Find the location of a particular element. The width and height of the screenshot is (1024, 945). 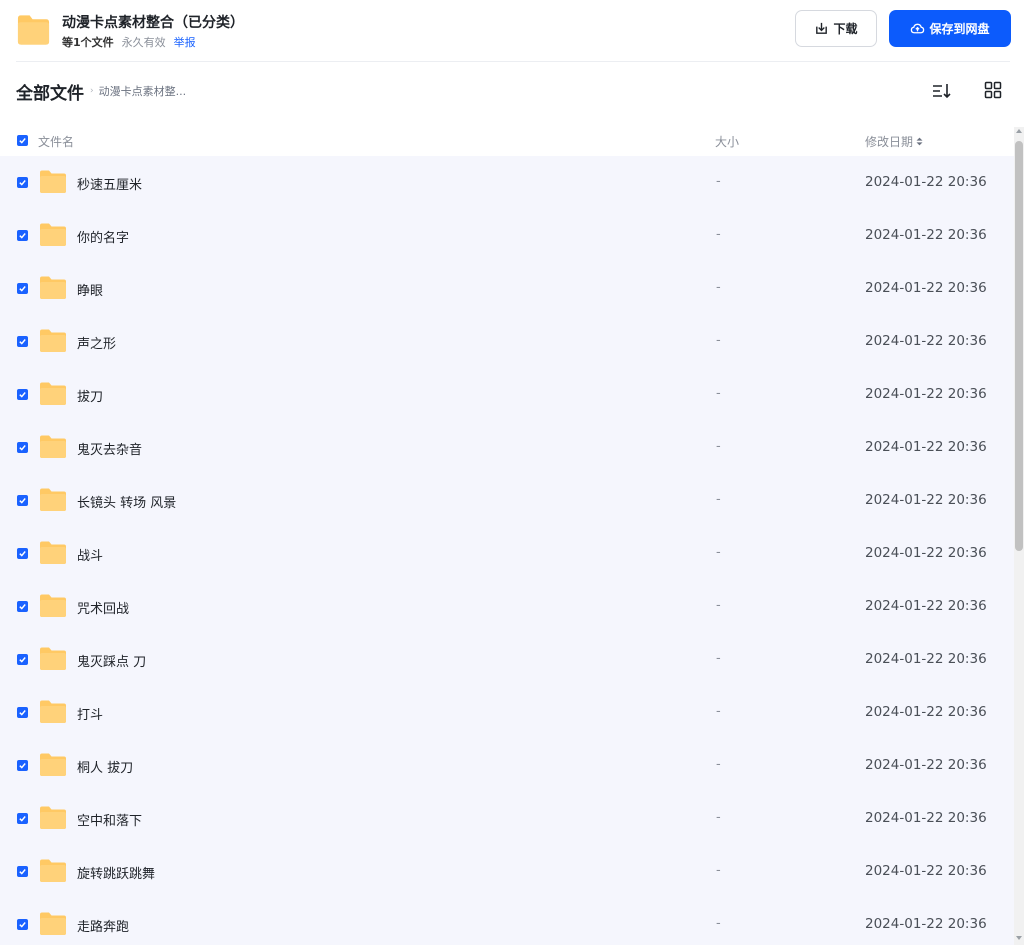

file-name: 咒术回战 is located at coordinates (103, 607).